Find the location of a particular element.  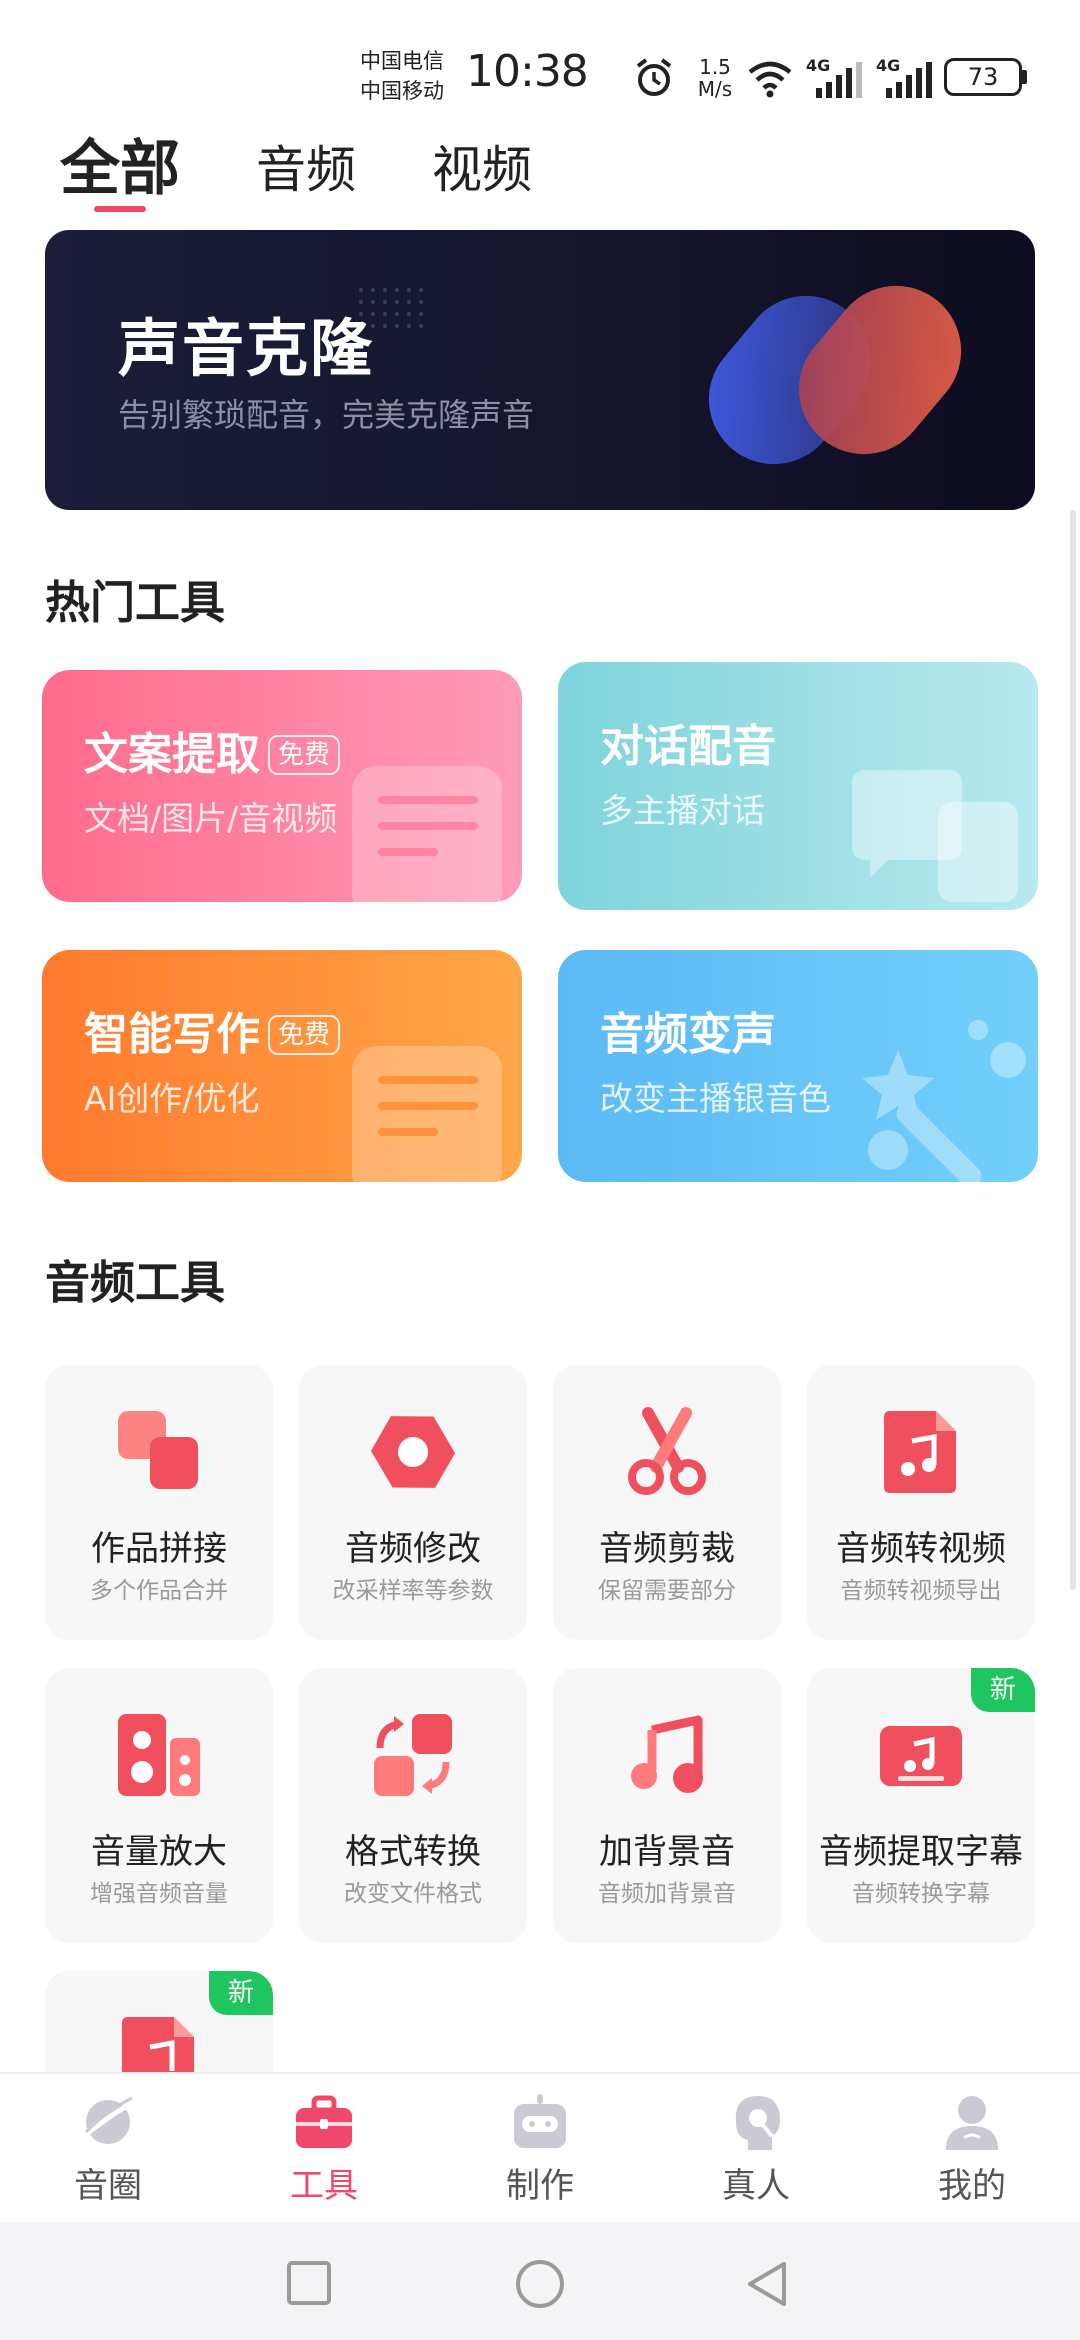

nav-item-circle: 音圈 is located at coordinates (108, 2149).